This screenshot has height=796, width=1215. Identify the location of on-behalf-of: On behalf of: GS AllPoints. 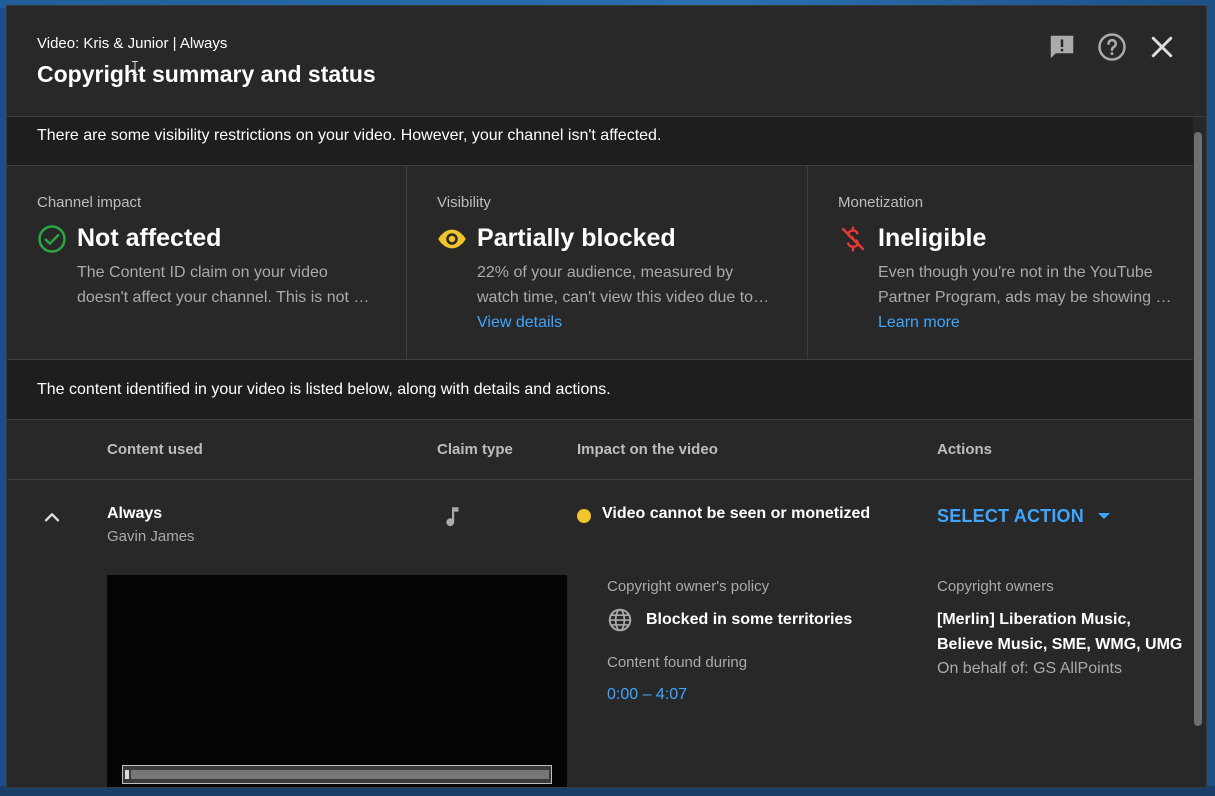
(1029, 668).